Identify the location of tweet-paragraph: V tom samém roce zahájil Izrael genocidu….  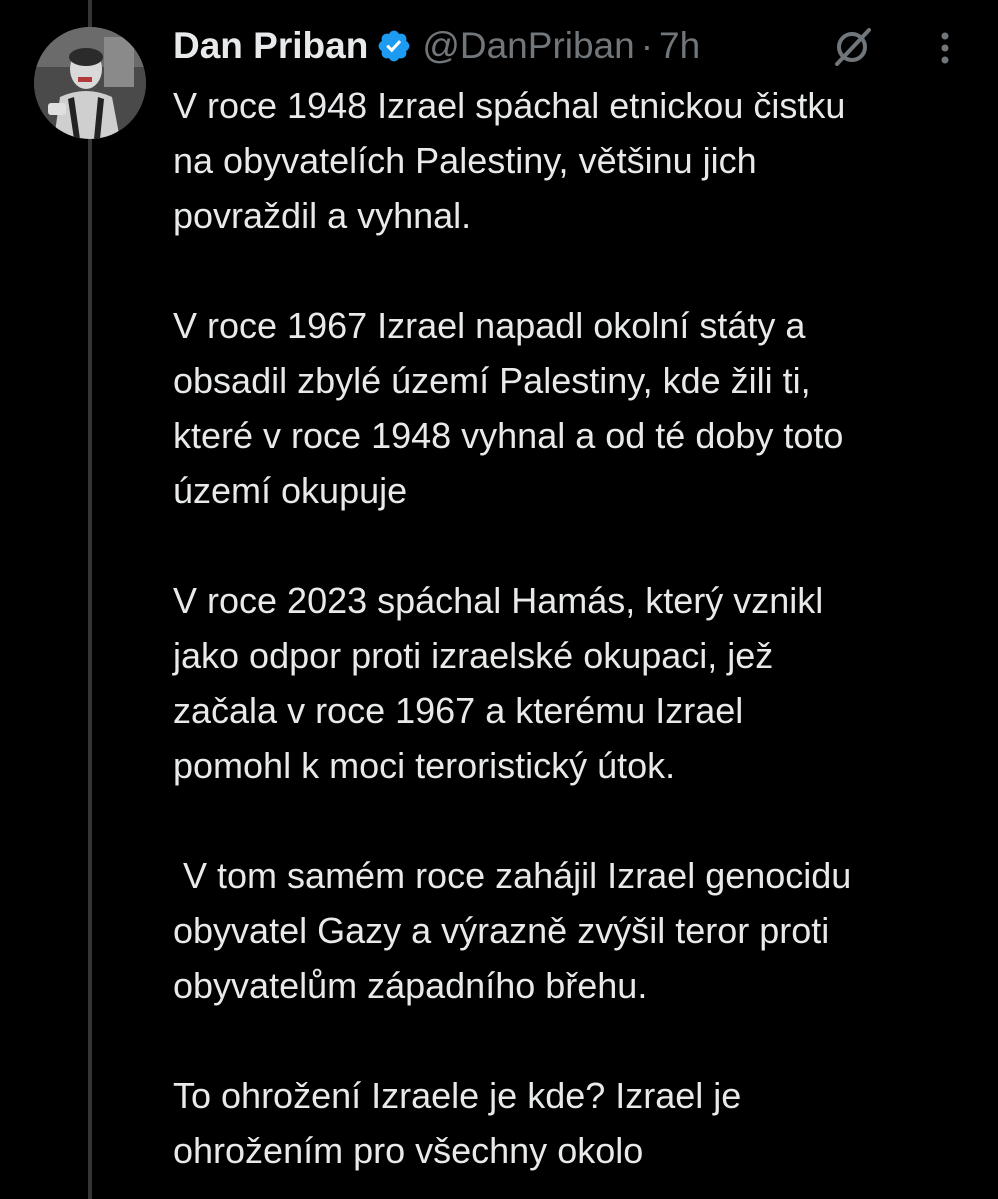
(512, 930).